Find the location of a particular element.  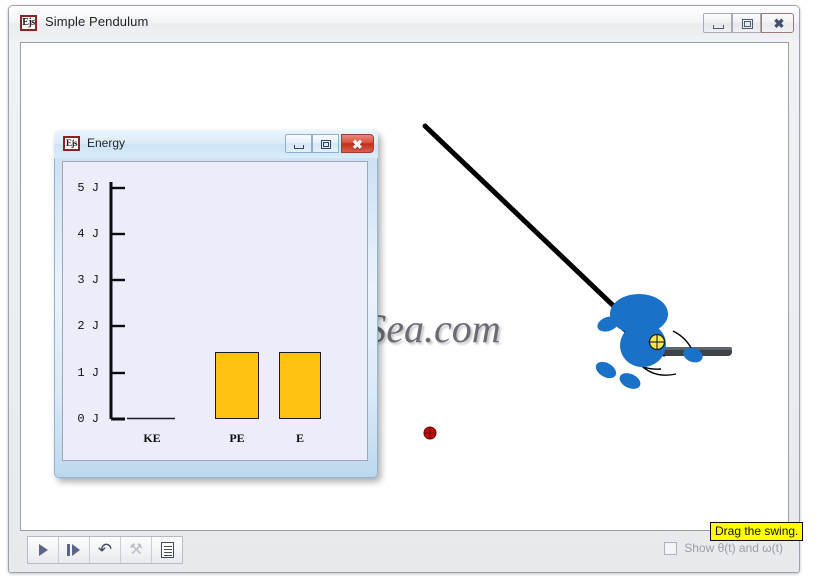

show-theta-omega-label: Show θ(t) and ω(t) is located at coordinates (733, 548).